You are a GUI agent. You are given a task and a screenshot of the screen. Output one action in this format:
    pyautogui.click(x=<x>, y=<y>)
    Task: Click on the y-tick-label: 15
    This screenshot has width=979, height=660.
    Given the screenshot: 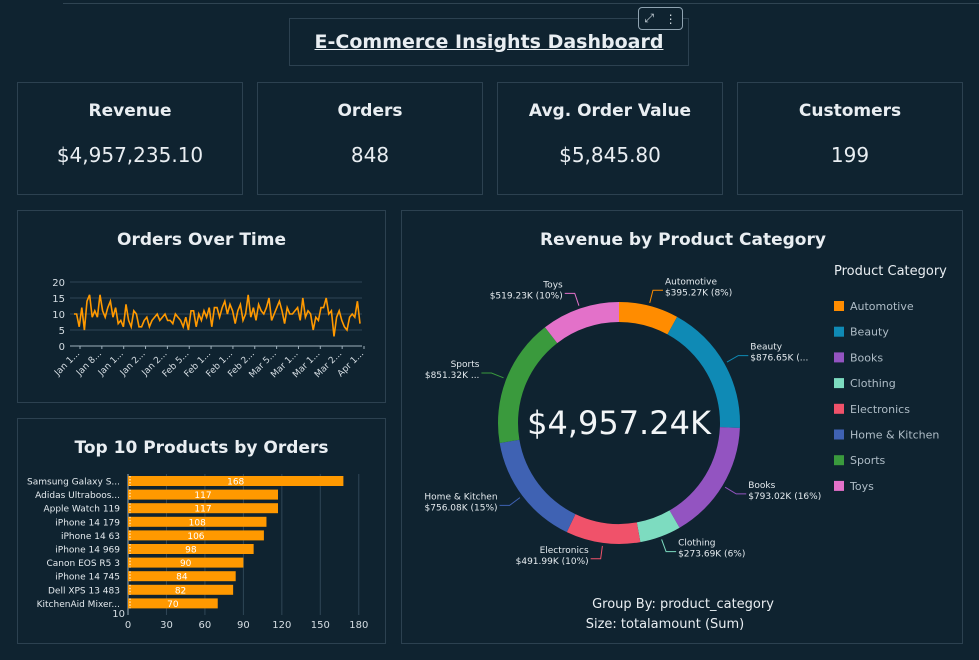 What is the action you would take?
    pyautogui.click(x=58, y=299)
    